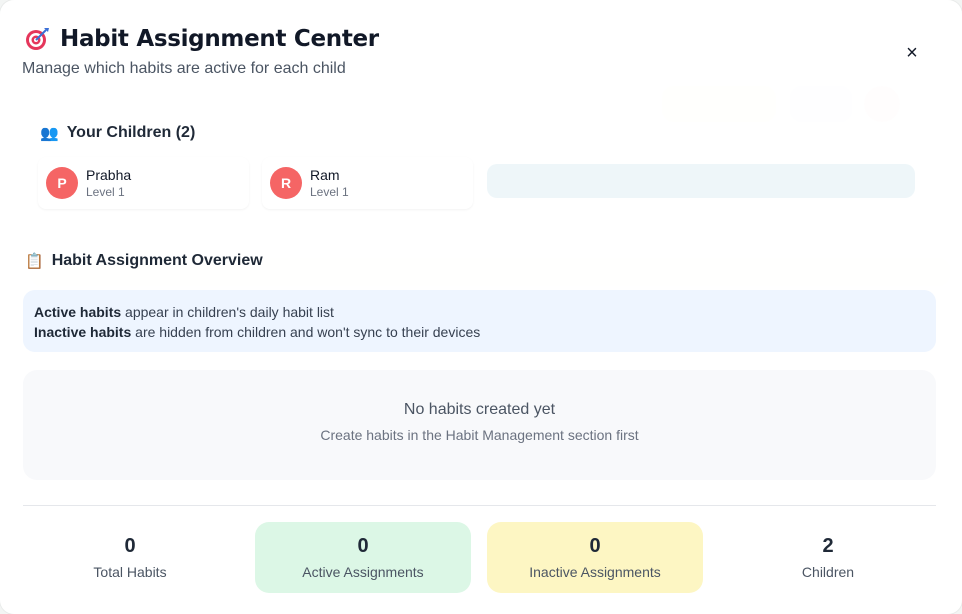 The width and height of the screenshot is (962, 614). What do you see at coordinates (828, 557) in the screenshot?
I see `stat-children: 2 Children` at bounding box center [828, 557].